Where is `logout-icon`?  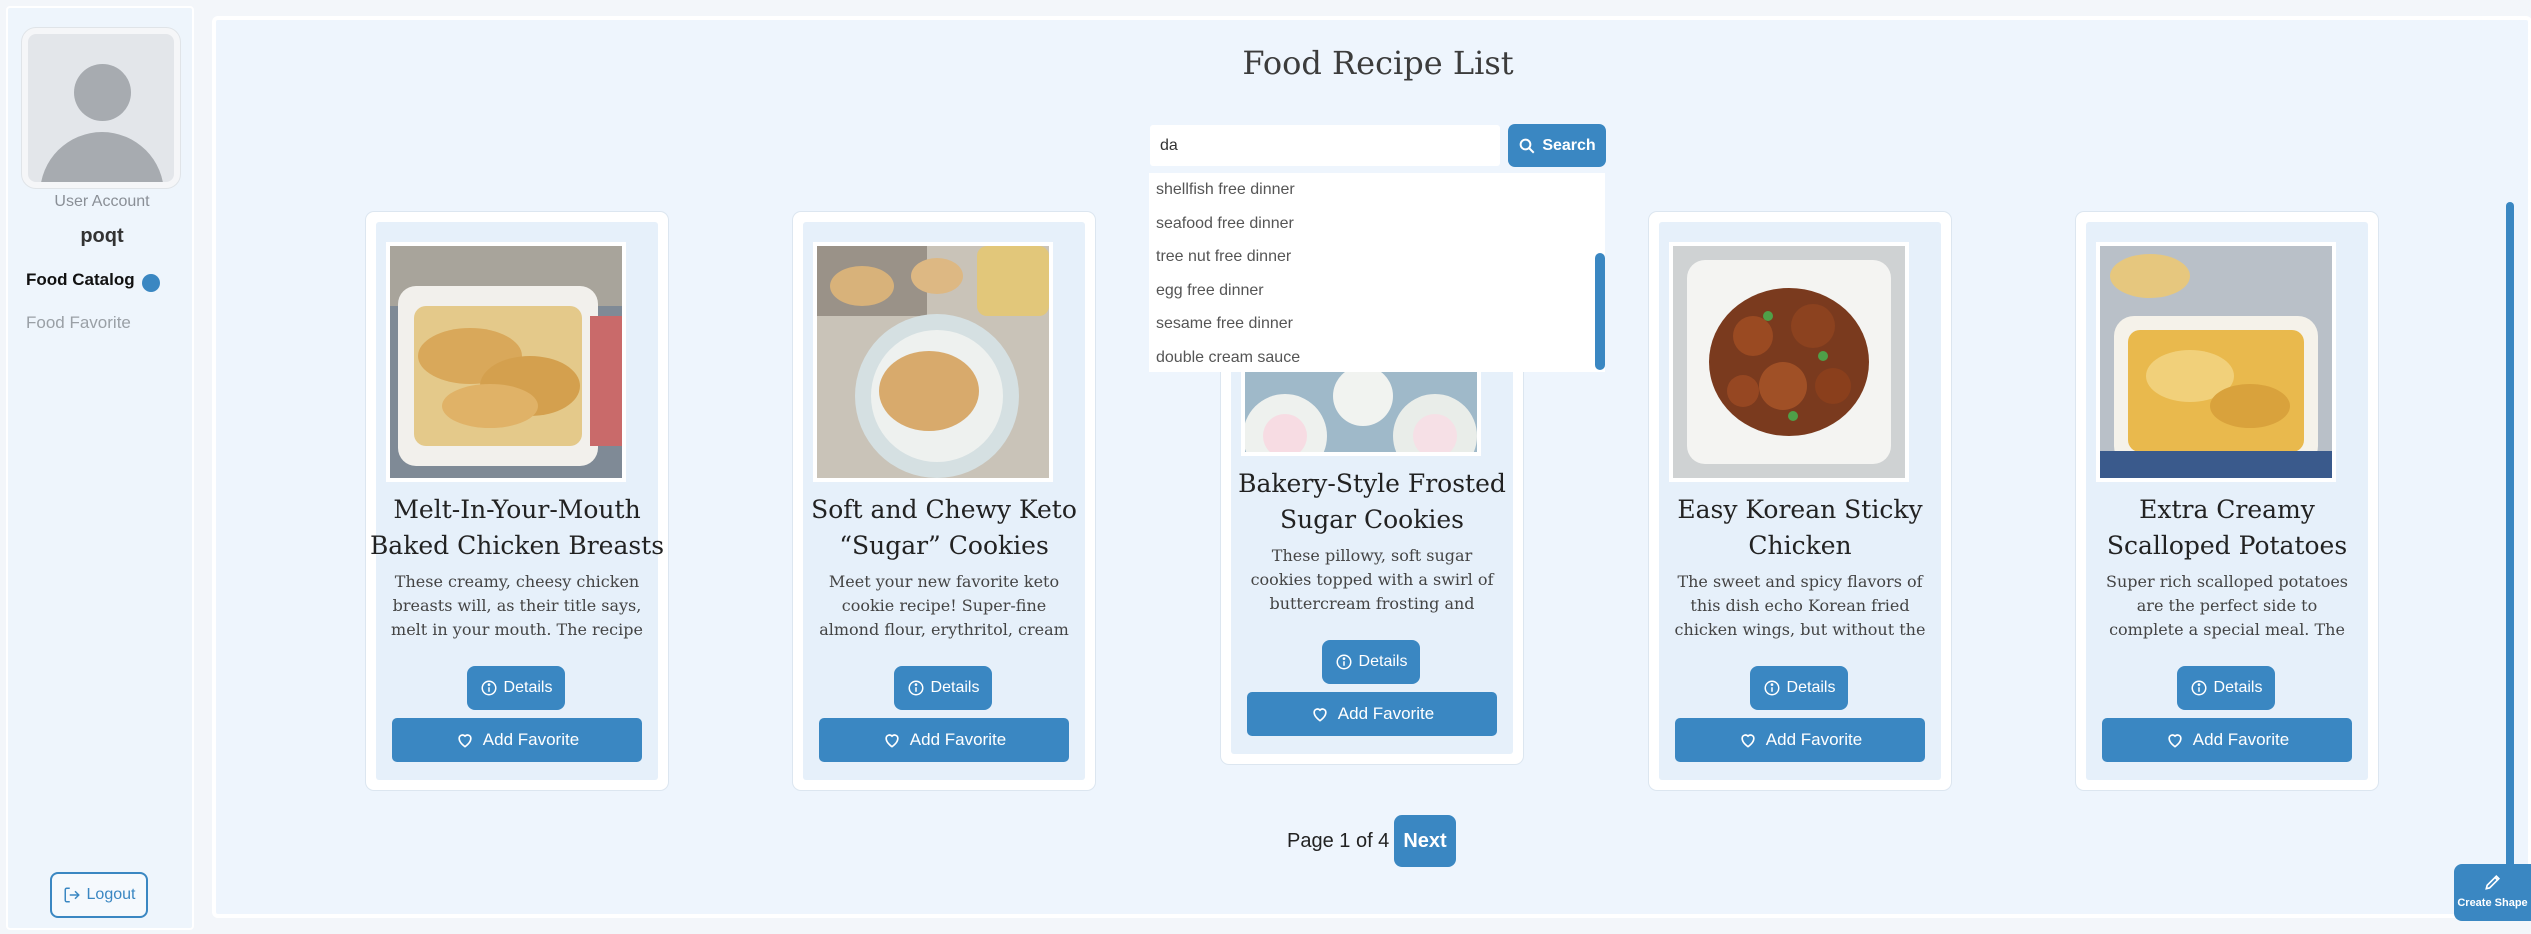
logout-icon is located at coordinates (72, 895).